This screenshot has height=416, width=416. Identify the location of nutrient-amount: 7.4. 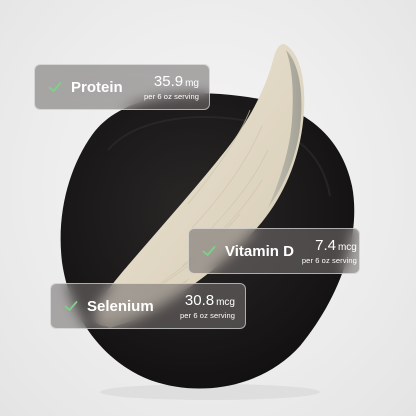
(325, 245).